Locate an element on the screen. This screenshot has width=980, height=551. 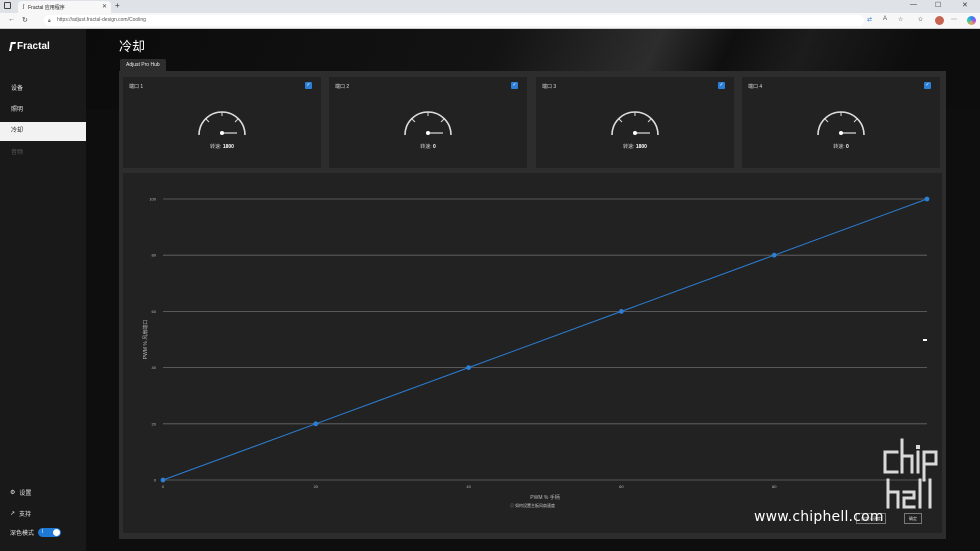
brand-name: Fractal is located at coordinates (33, 46).